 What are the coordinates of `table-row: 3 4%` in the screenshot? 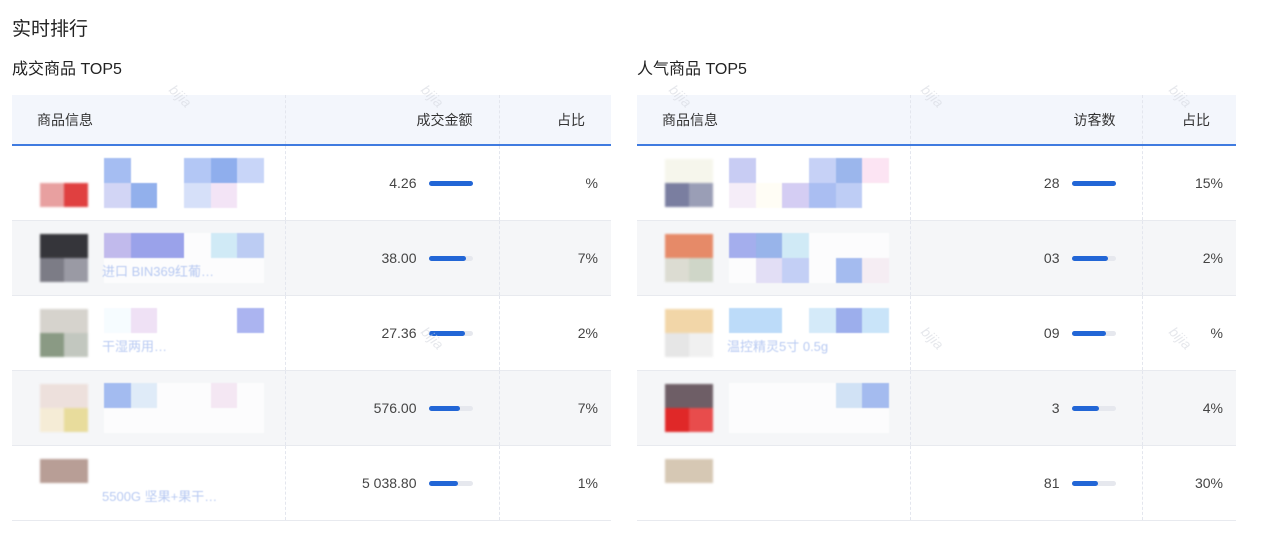 It's located at (936, 408).